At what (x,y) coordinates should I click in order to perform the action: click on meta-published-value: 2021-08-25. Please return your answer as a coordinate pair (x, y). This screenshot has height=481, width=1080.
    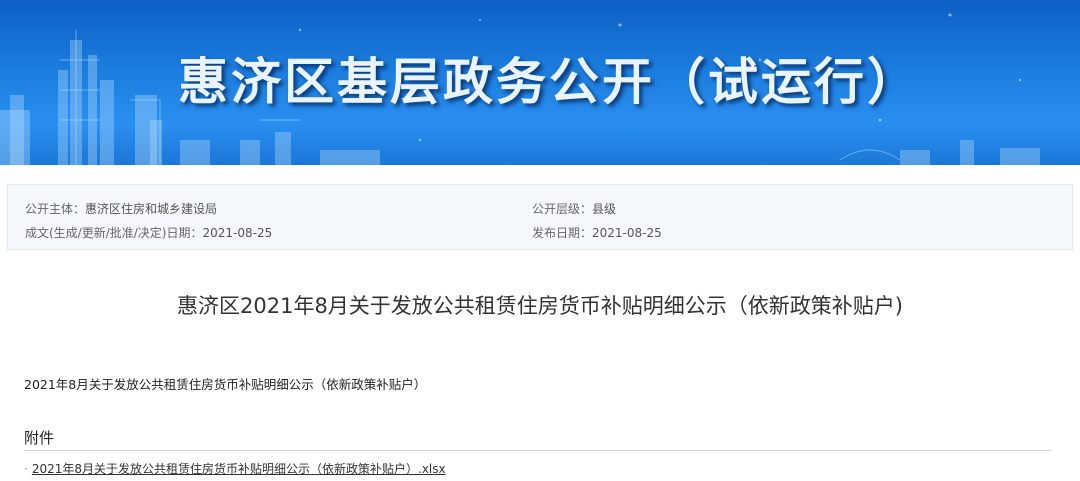
    Looking at the image, I should click on (627, 233).